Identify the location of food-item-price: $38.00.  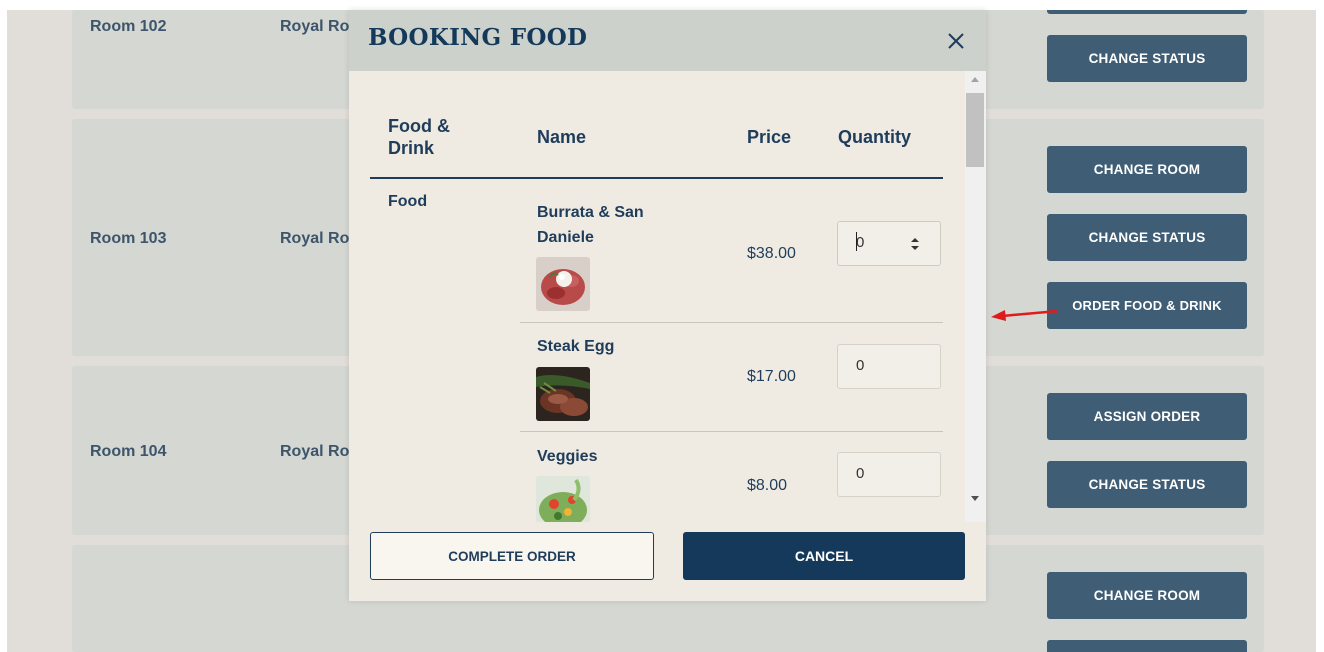
(771, 253).